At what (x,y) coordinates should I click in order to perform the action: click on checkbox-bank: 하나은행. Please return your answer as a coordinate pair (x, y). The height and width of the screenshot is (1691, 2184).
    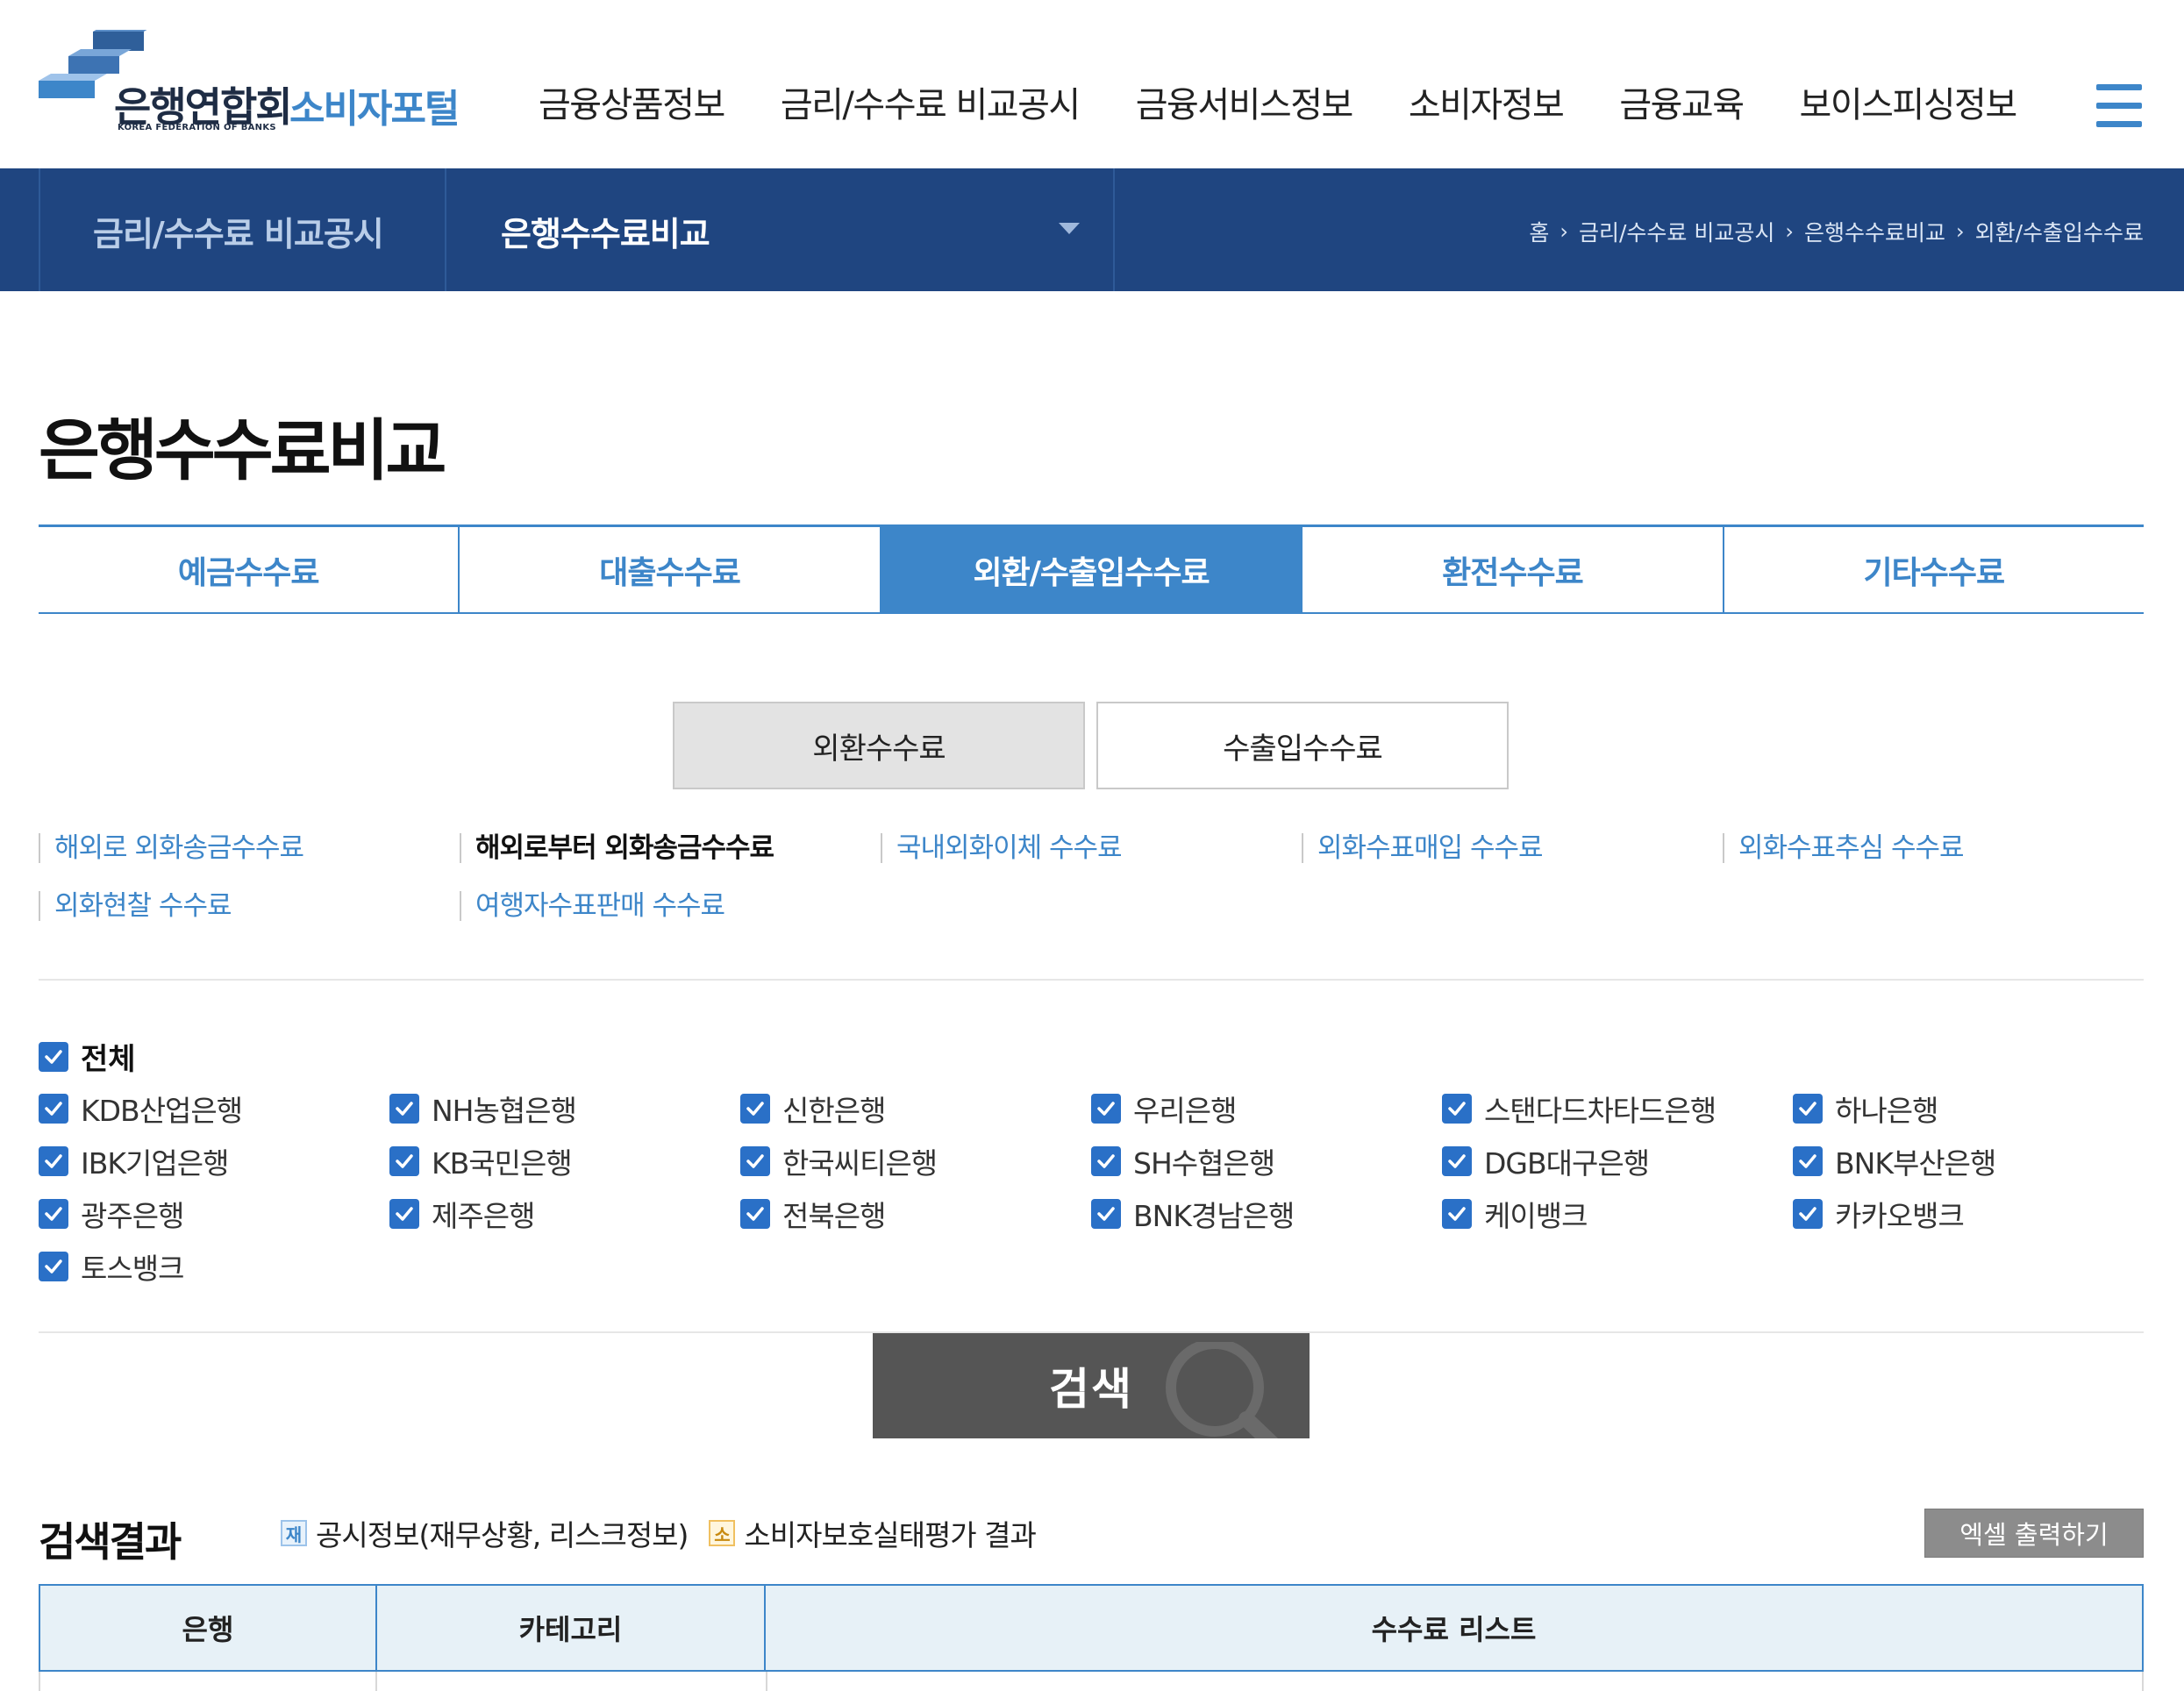
    Looking at the image, I should click on (1968, 1108).